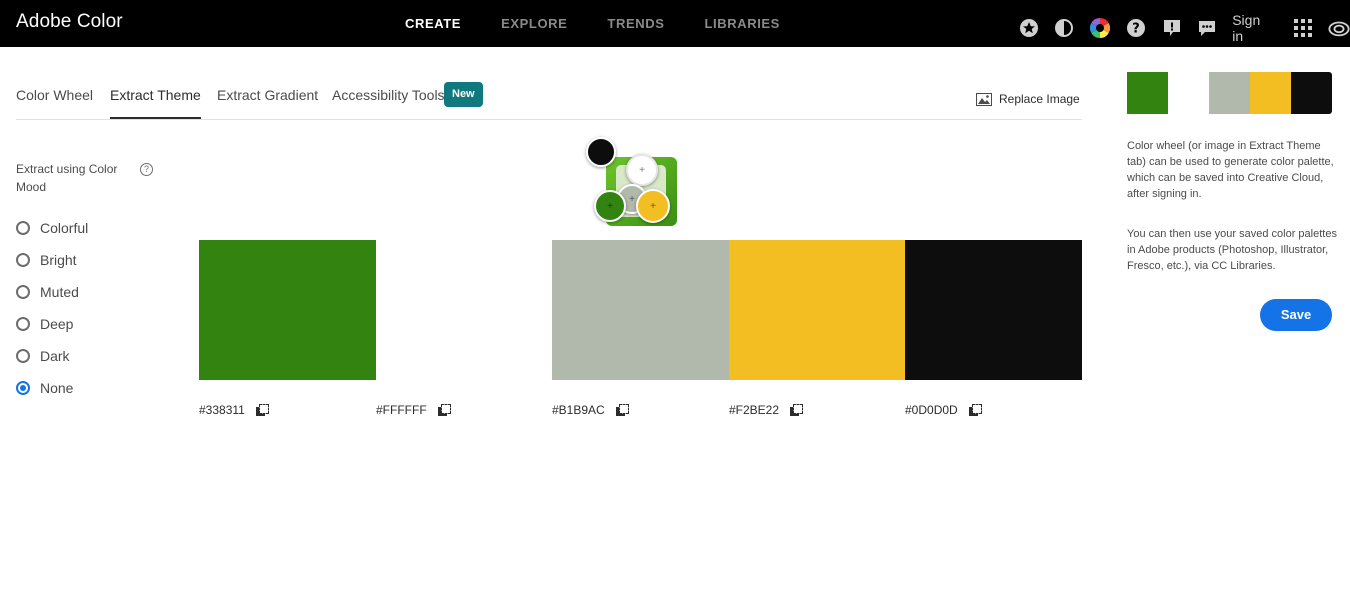  What do you see at coordinates (754, 410) in the screenshot?
I see `hex-code: #F2BE22` at bounding box center [754, 410].